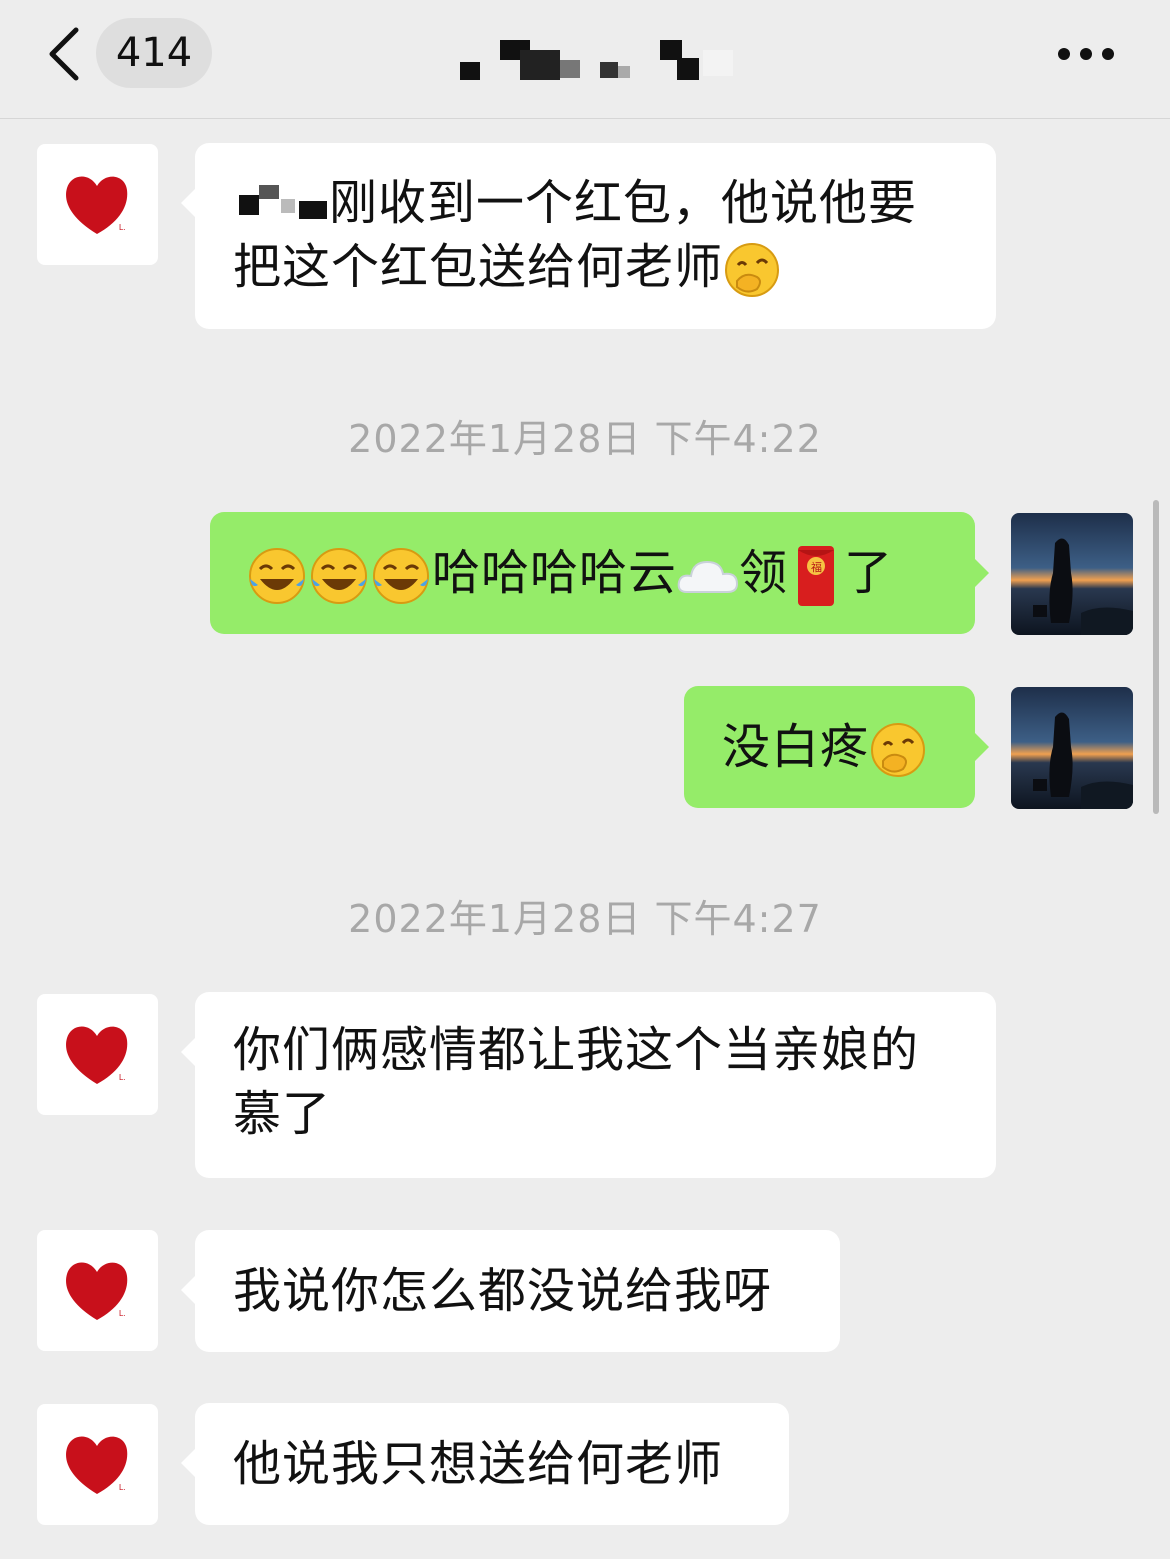 The image size is (1170, 1559). I want to click on chat-title-redacted, so click(596, 60).